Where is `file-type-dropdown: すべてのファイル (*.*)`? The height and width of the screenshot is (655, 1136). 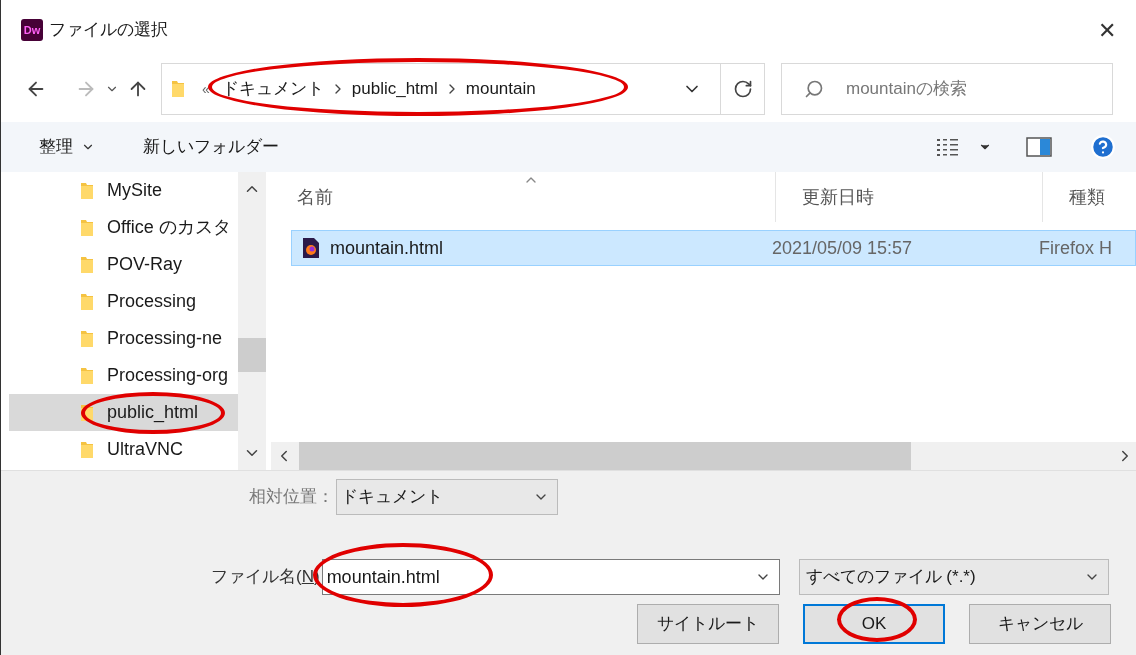 file-type-dropdown: すべてのファイル (*.*) is located at coordinates (953, 577).